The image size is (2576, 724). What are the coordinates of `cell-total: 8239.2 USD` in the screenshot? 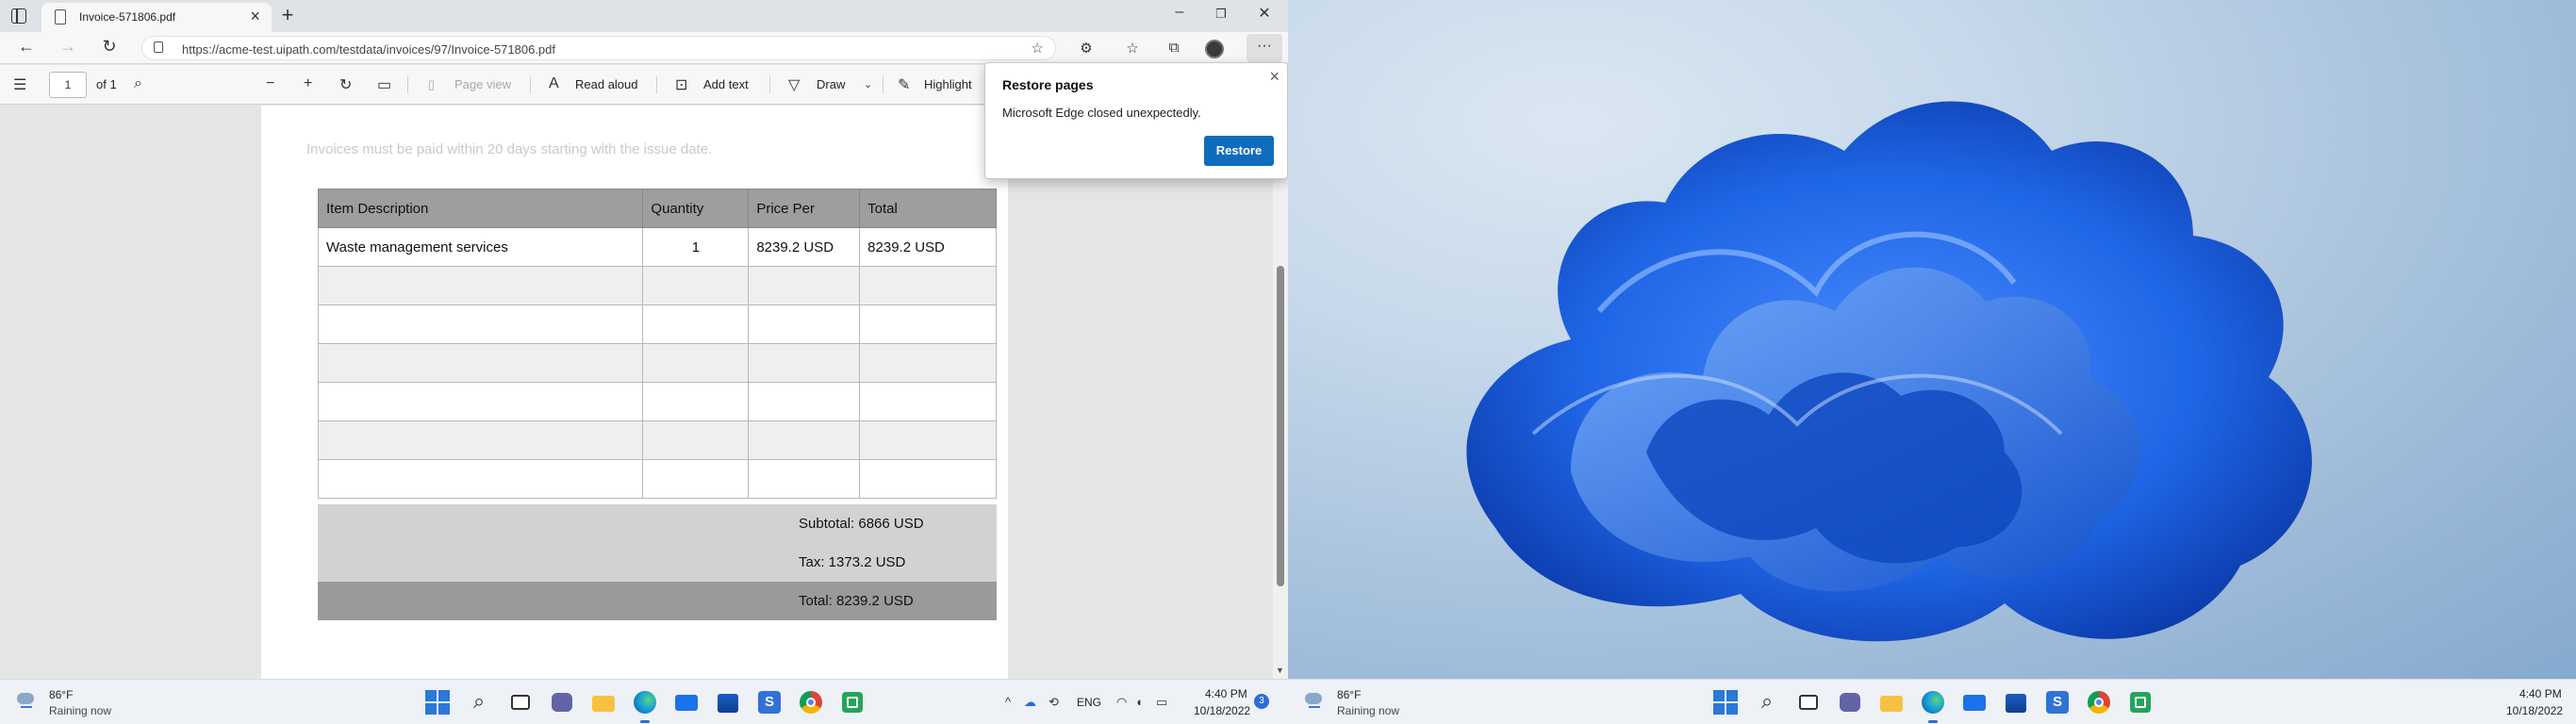 It's located at (928, 247).